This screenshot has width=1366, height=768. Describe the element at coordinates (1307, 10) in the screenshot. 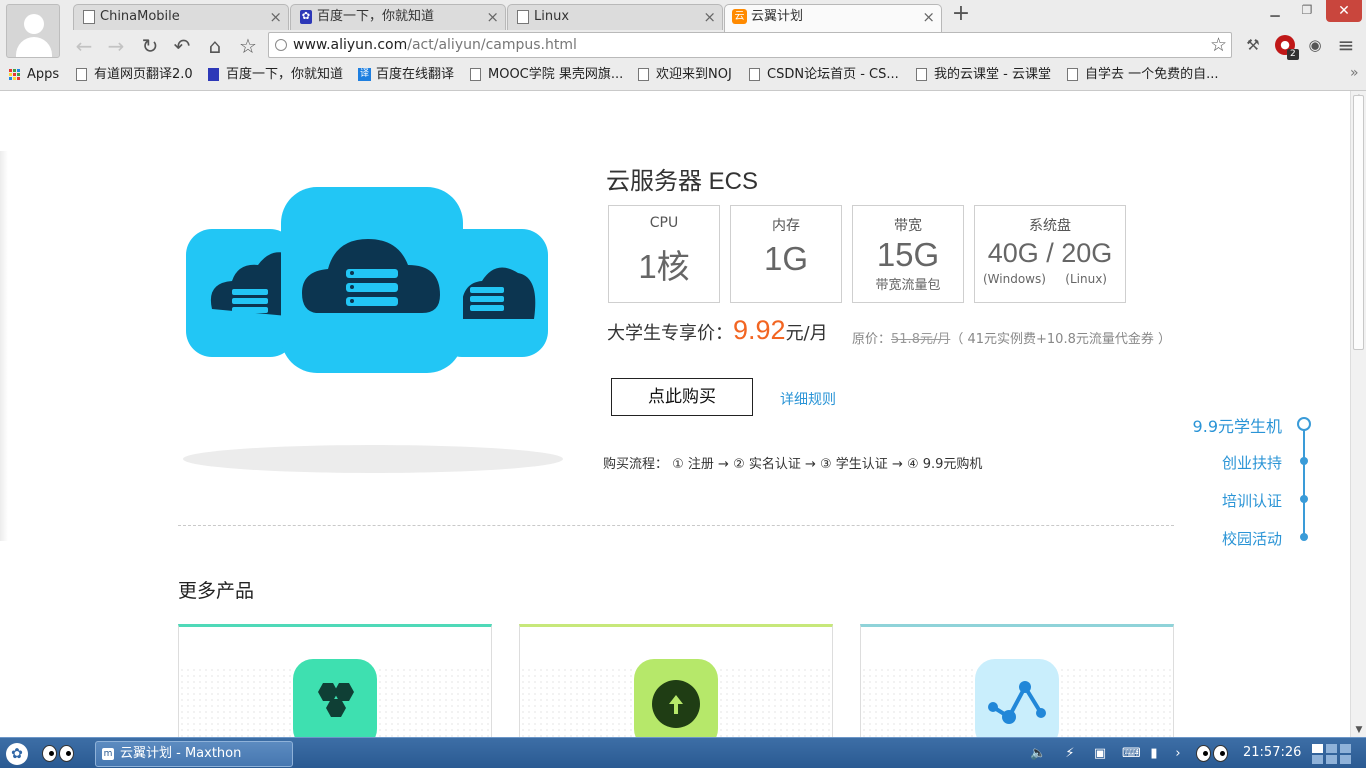

I see `restore-icon: ❐` at that location.